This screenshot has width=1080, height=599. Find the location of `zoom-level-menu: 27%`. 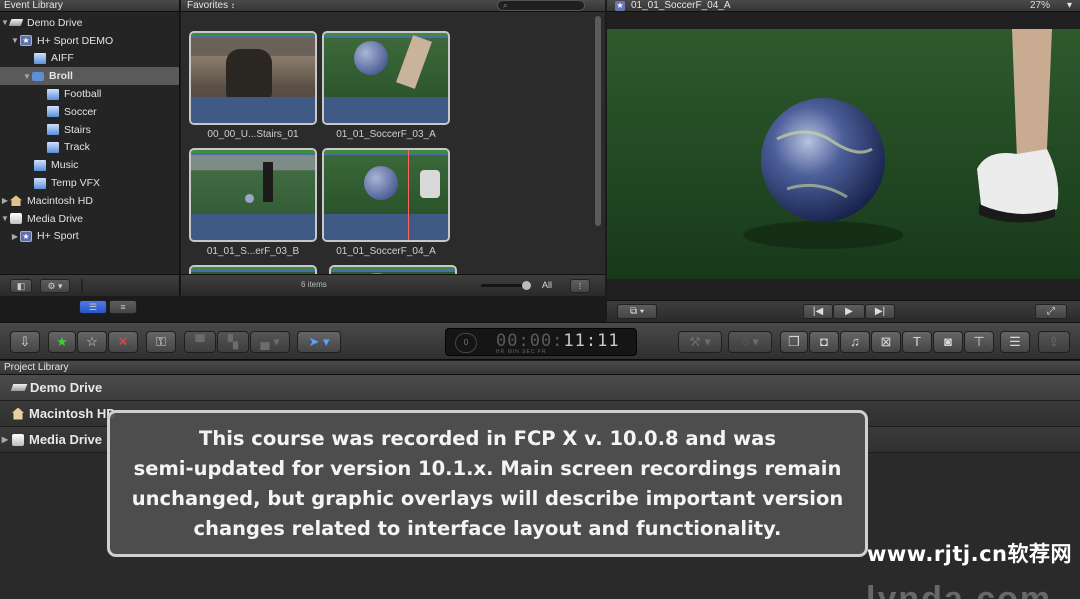

zoom-level-menu: 27% is located at coordinates (1040, 6).